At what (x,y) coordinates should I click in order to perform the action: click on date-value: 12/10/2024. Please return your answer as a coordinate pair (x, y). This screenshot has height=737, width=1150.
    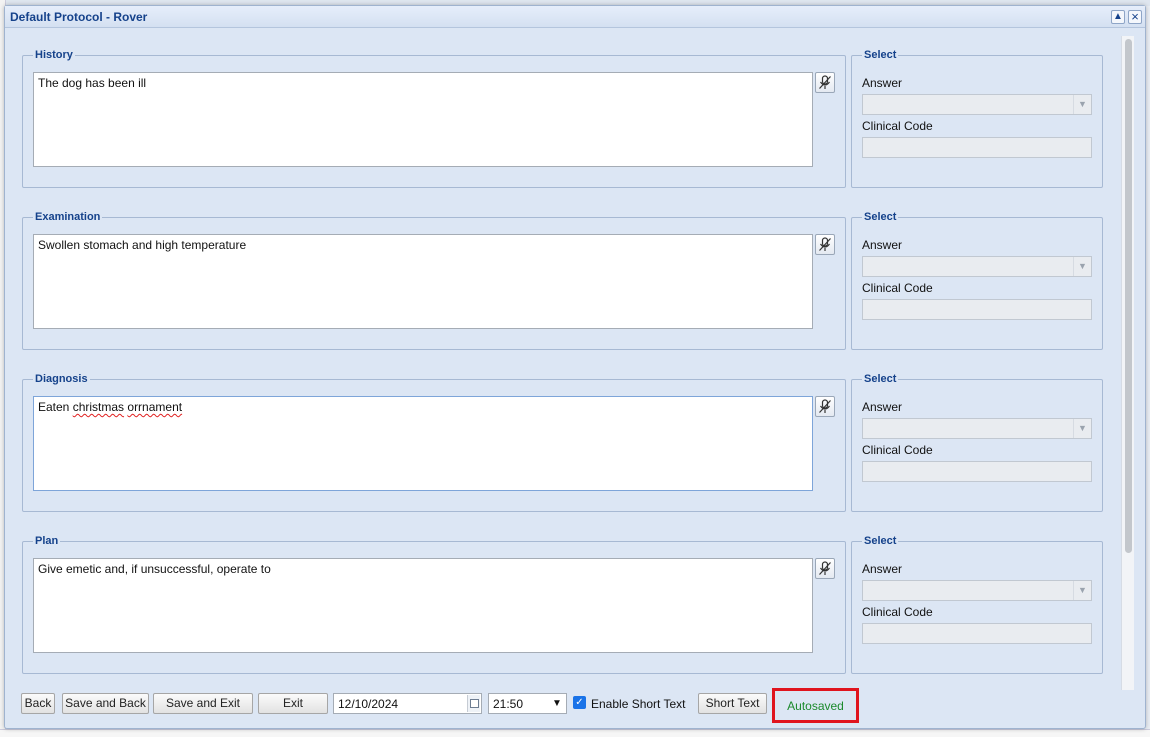
    Looking at the image, I should click on (368, 704).